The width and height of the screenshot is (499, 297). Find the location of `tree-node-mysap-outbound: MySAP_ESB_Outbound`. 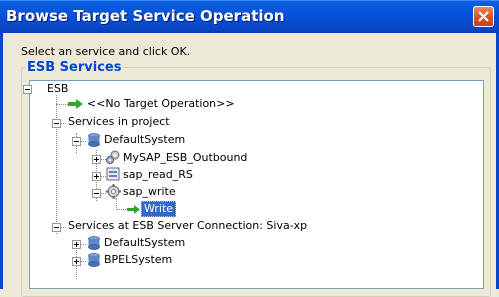

tree-node-mysap-outbound: MySAP_ESB_Outbound is located at coordinates (185, 158).